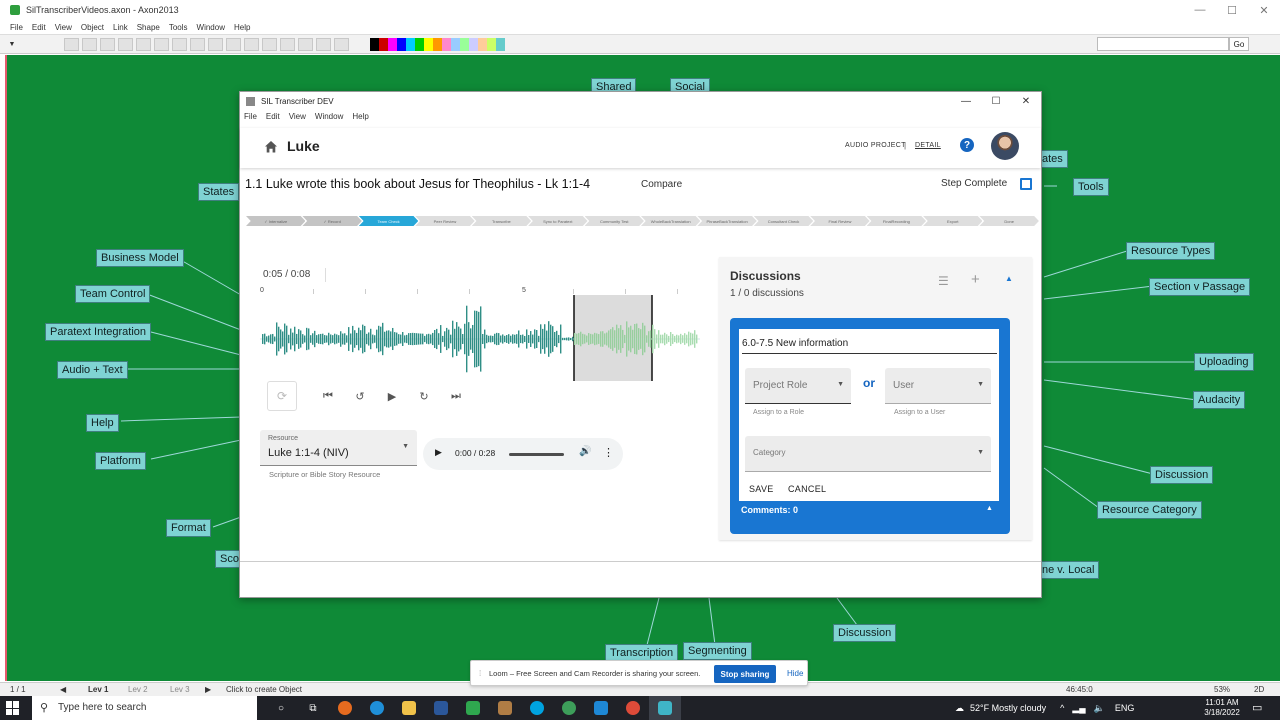  What do you see at coordinates (1163, 44) in the screenshot?
I see `axon-search-input` at bounding box center [1163, 44].